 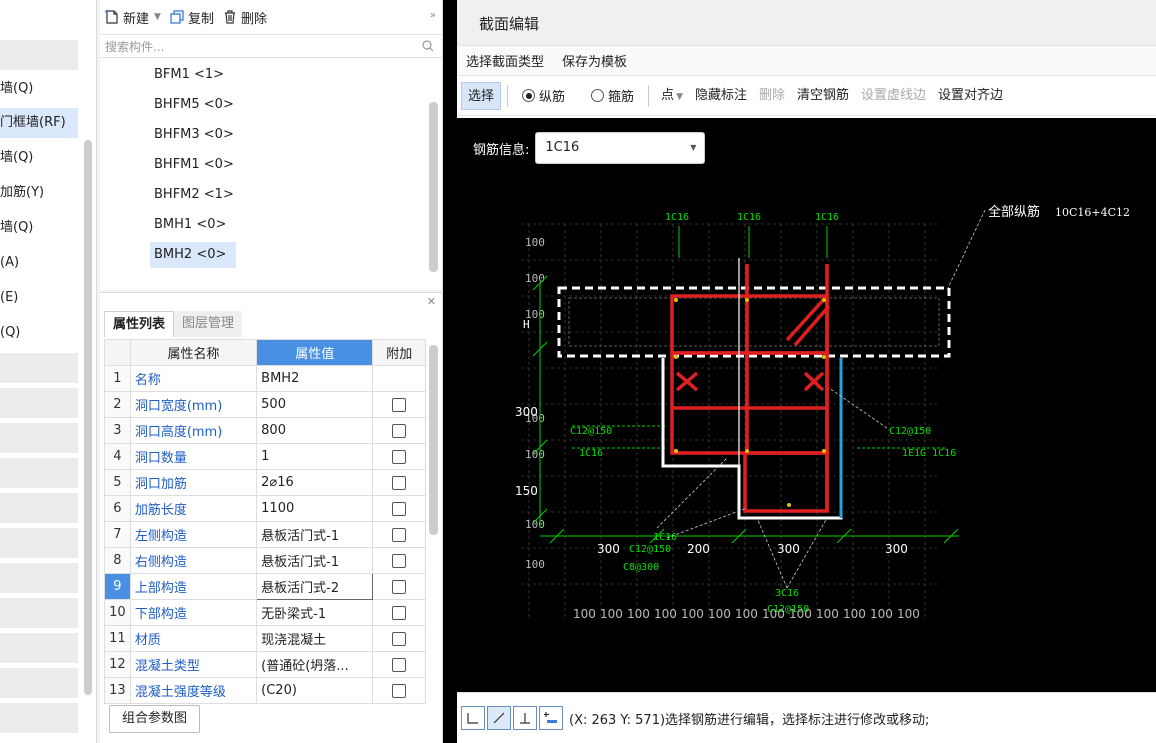 What do you see at coordinates (481, 95) in the screenshot?
I see `select-button: 选择` at bounding box center [481, 95].